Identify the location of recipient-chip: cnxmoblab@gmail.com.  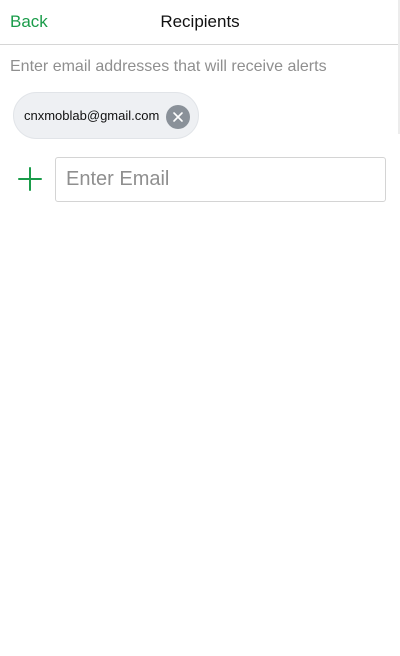
(106, 115).